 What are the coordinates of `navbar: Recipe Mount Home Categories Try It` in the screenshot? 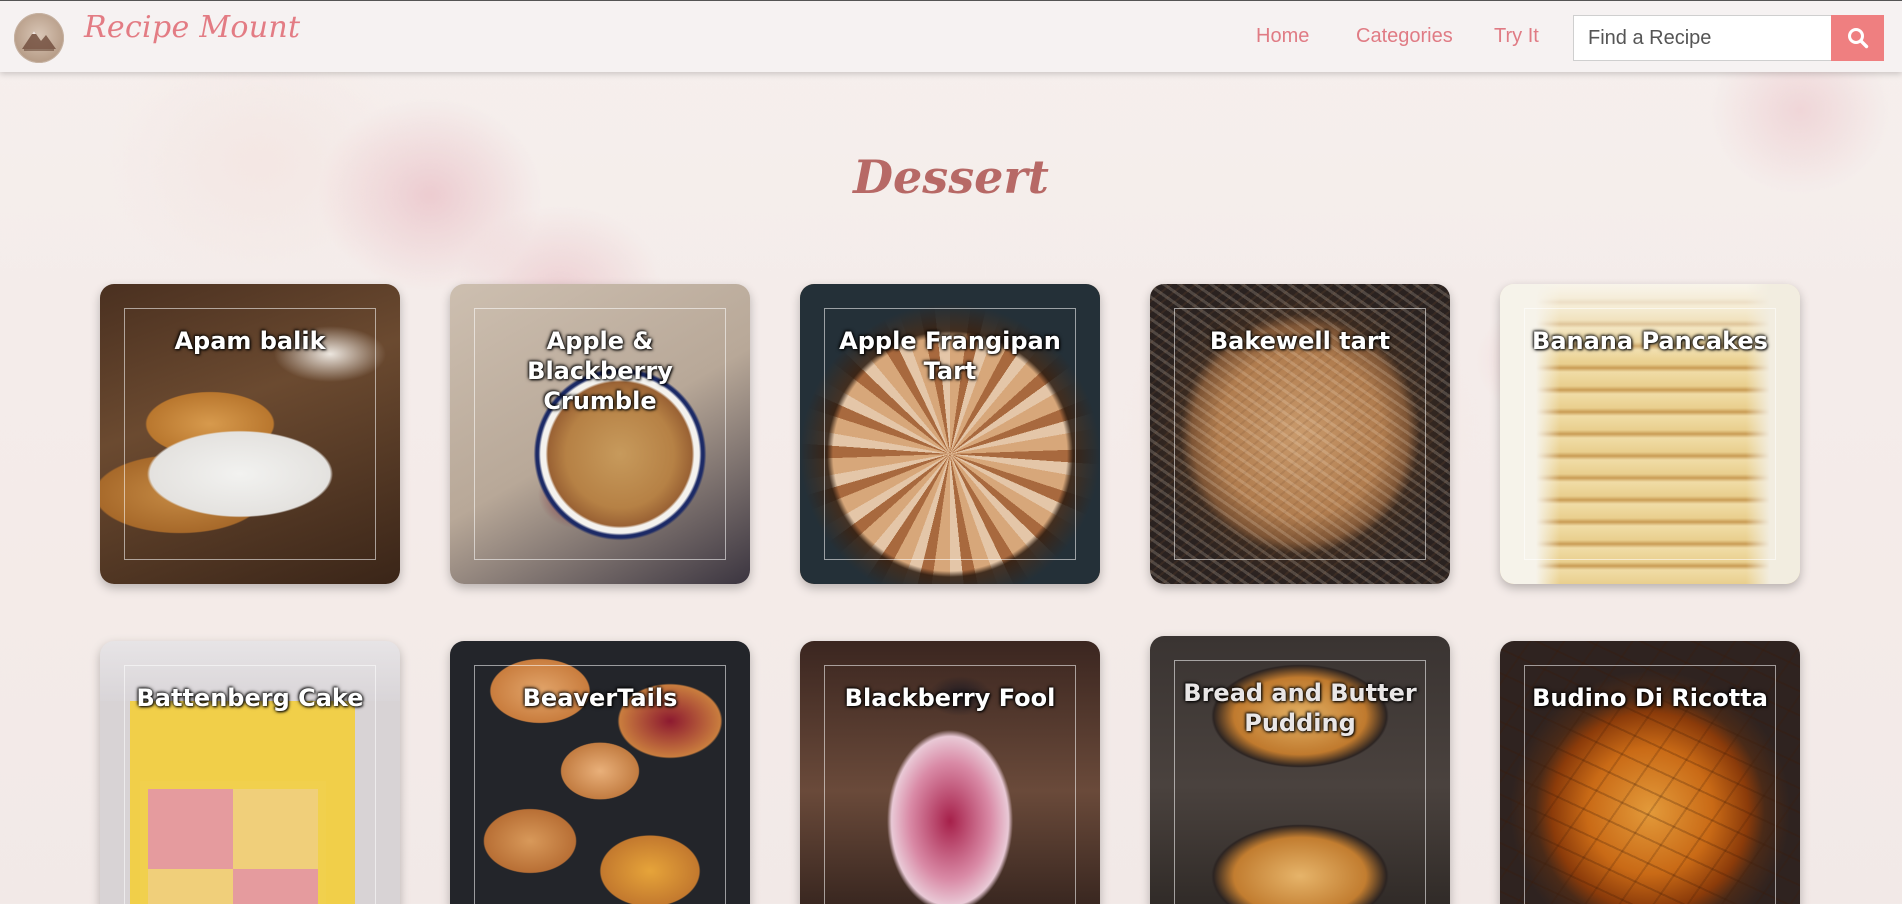 It's located at (951, 36).